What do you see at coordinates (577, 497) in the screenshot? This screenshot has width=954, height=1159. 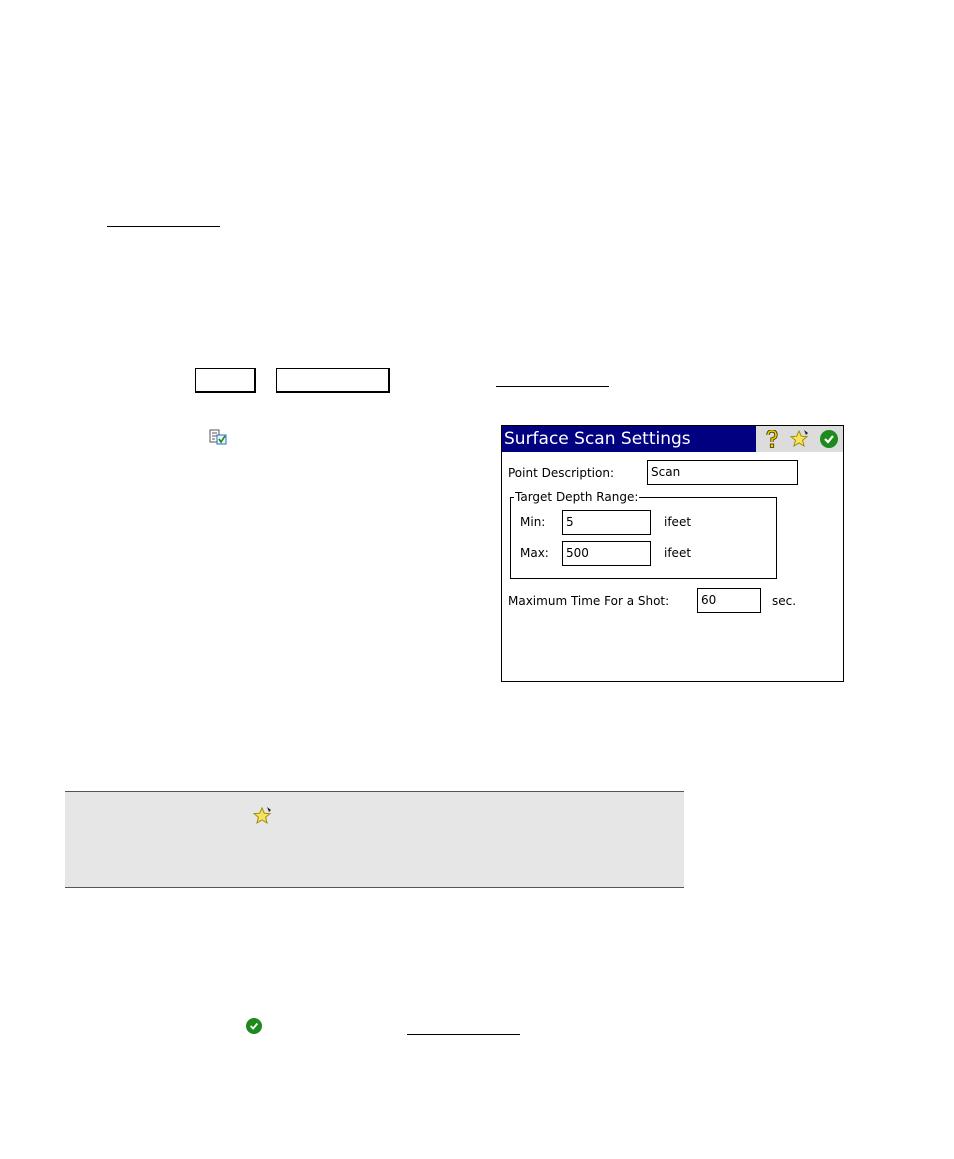 I see `target-depth-range-legend: Target Depth Range:` at bounding box center [577, 497].